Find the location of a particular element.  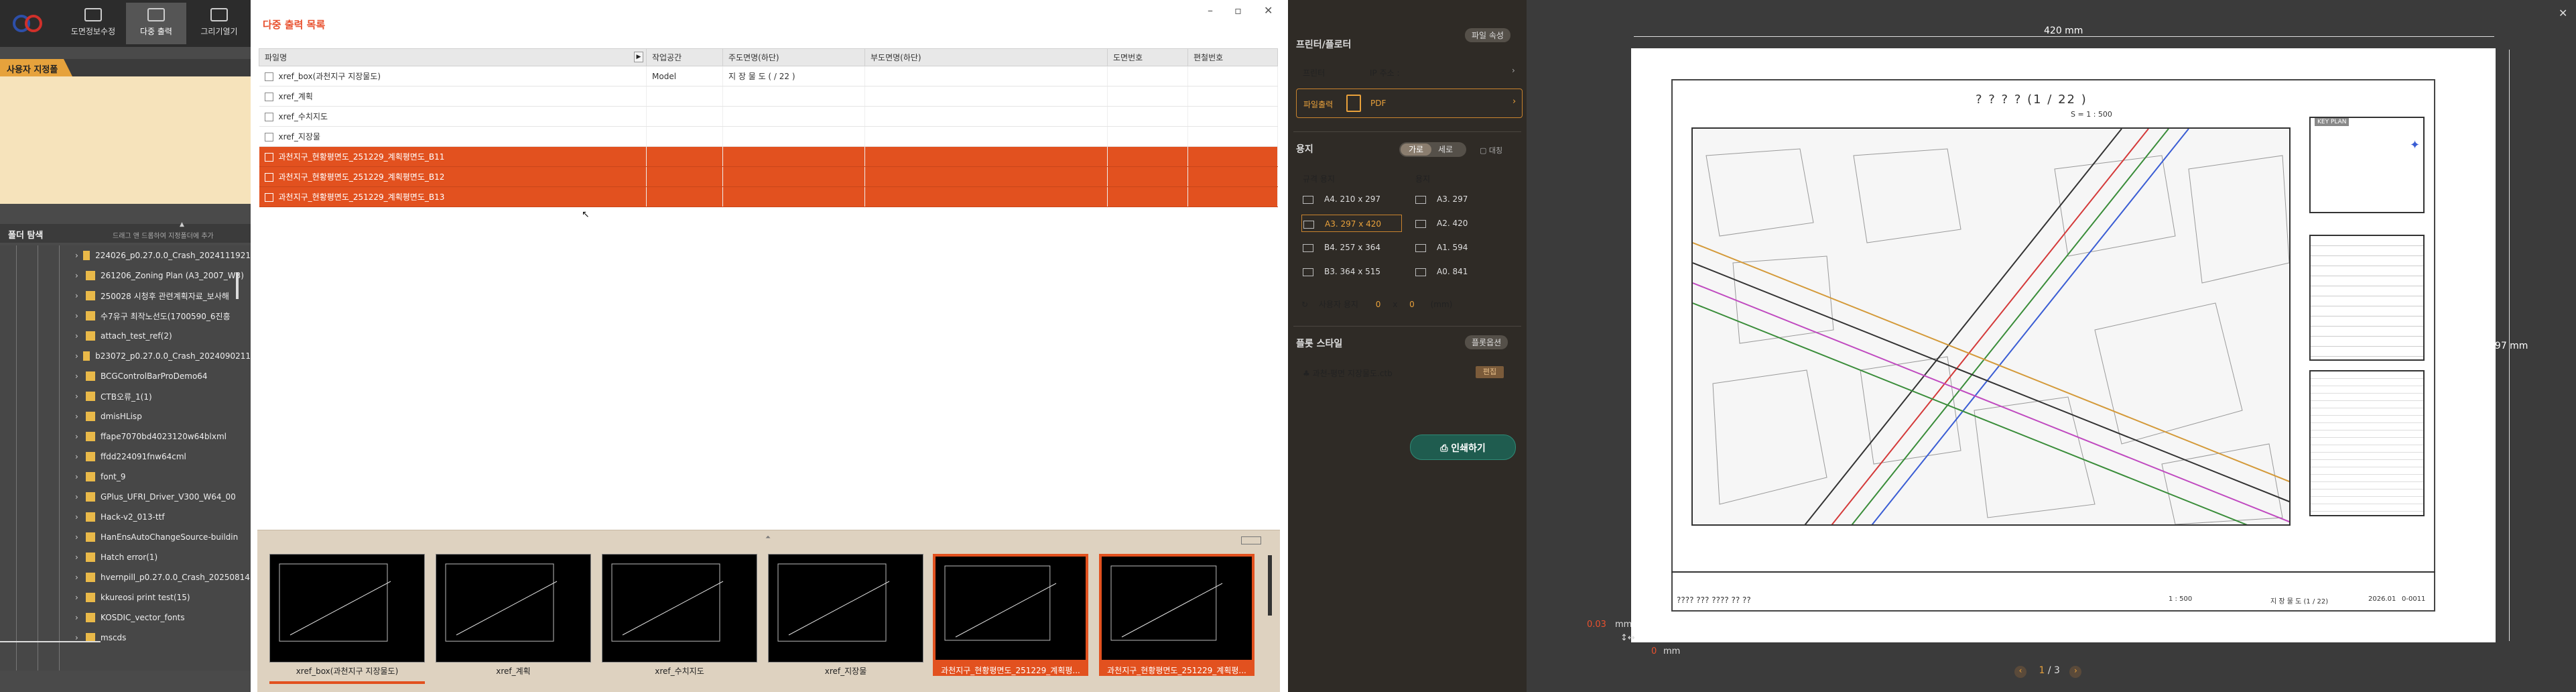

tree-scrollbar is located at coordinates (237, 285).